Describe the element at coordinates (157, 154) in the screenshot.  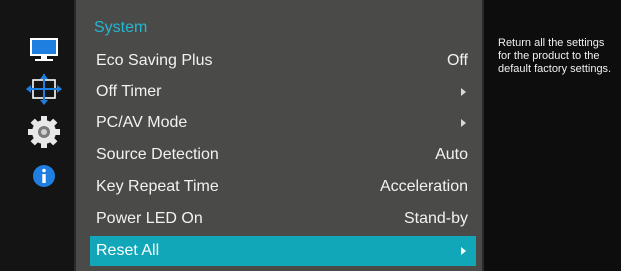
I see `menu-item-label: Source Detection` at that location.